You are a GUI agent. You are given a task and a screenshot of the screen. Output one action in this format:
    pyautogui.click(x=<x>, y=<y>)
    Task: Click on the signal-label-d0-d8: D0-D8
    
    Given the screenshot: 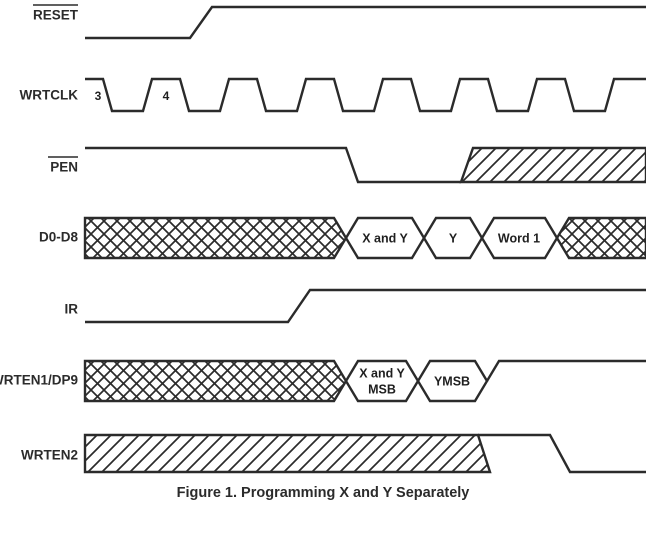 What is the action you would take?
    pyautogui.click(x=59, y=237)
    